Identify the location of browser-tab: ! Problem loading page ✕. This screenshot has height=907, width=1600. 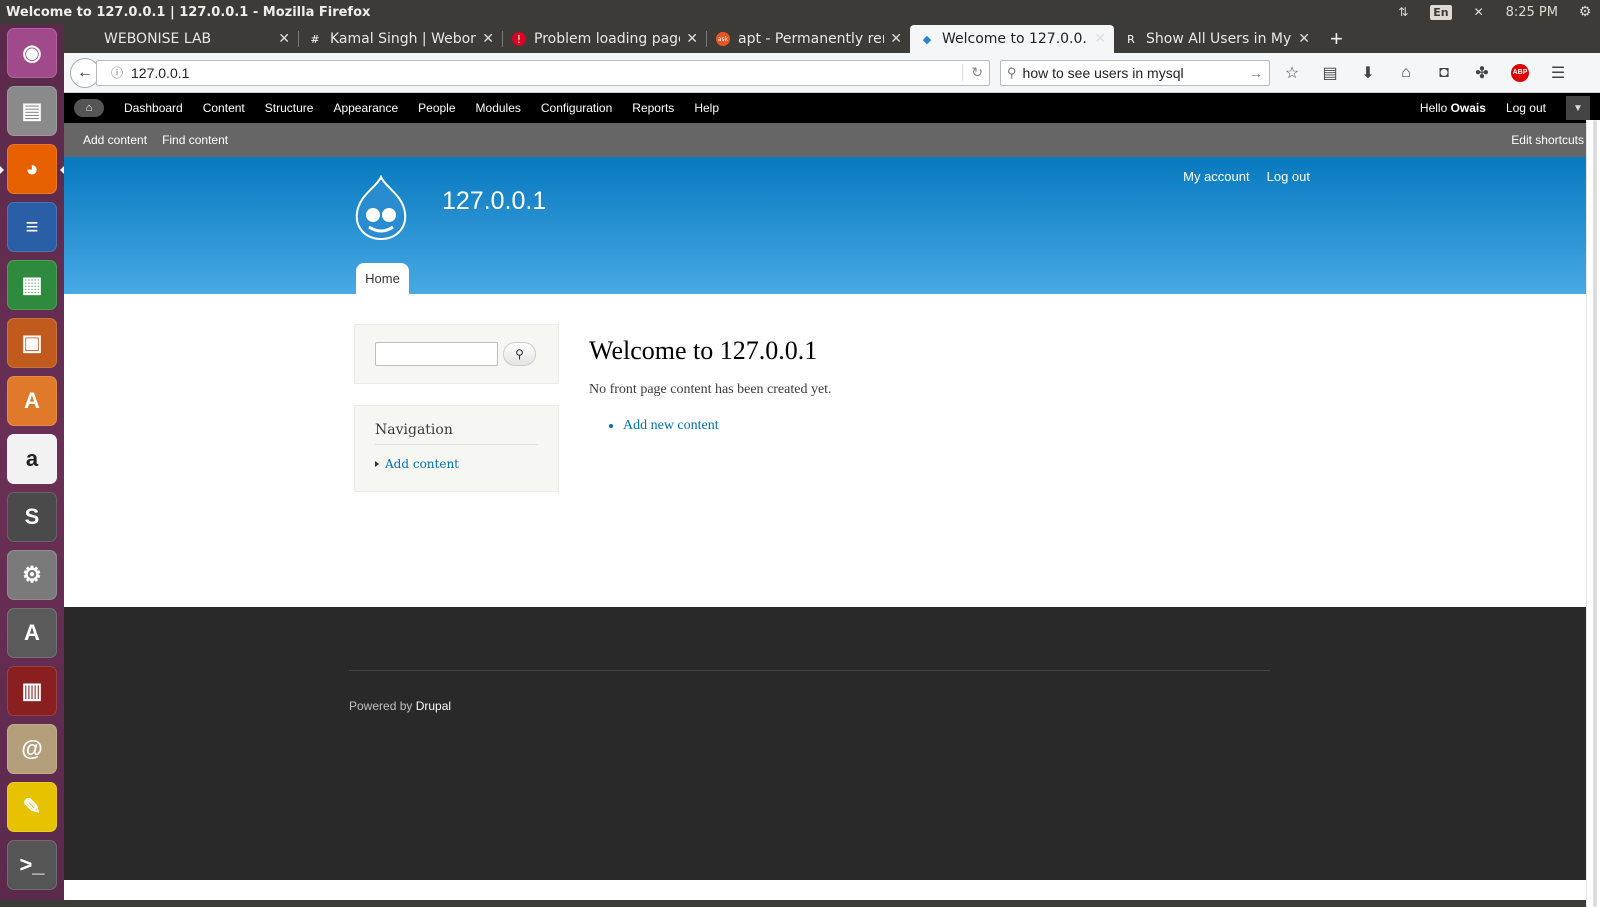
(604, 39).